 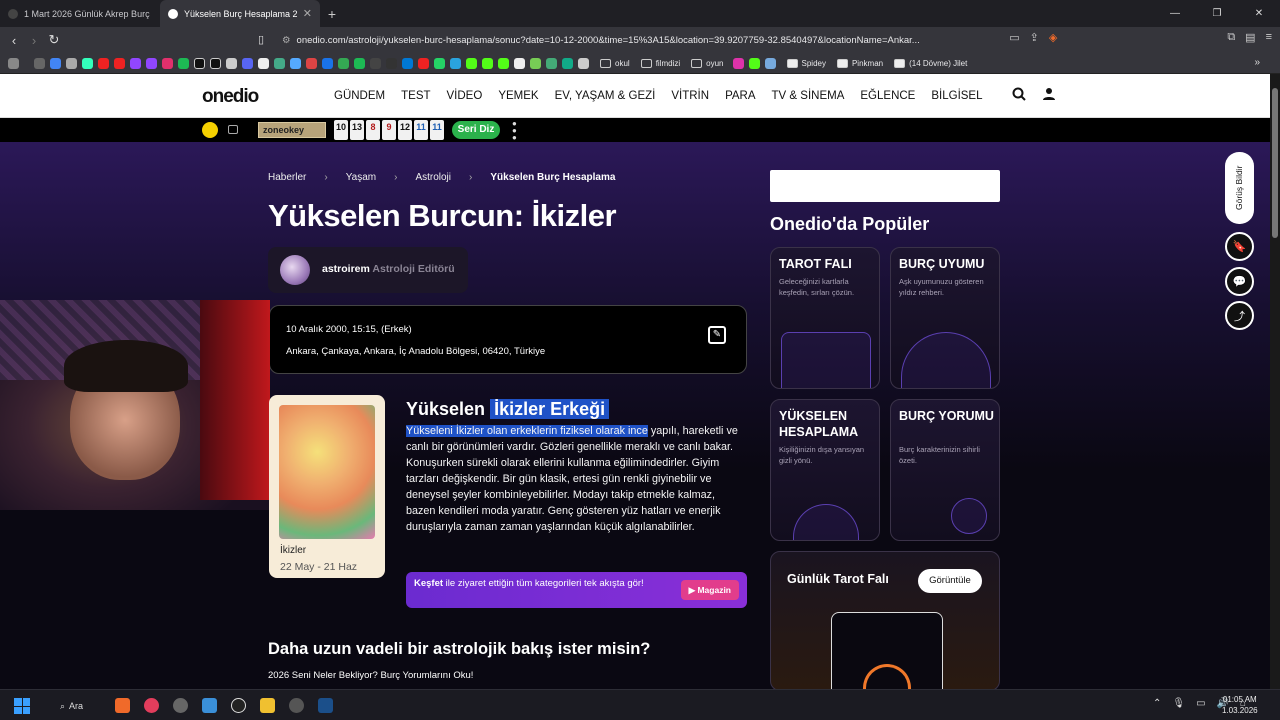 I want to click on sidebar-toggle-icon: ▤, so click(x=1250, y=37).